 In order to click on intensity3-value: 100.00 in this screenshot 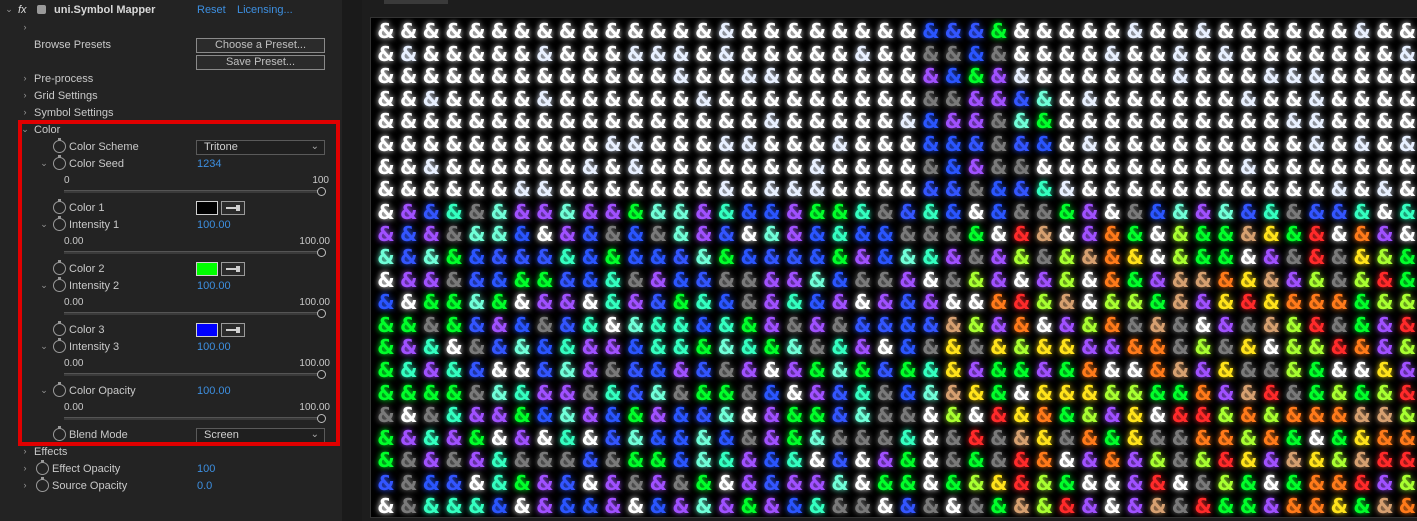, I will do `click(214, 347)`.